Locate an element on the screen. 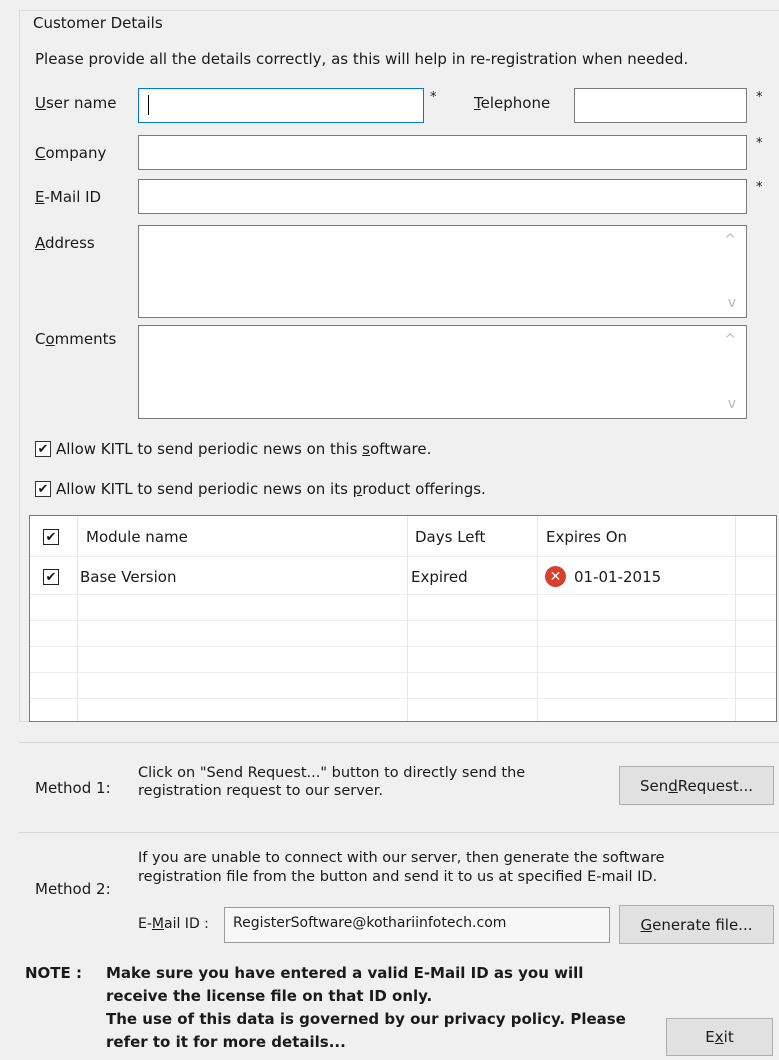  address-label: Address is located at coordinates (65, 243).